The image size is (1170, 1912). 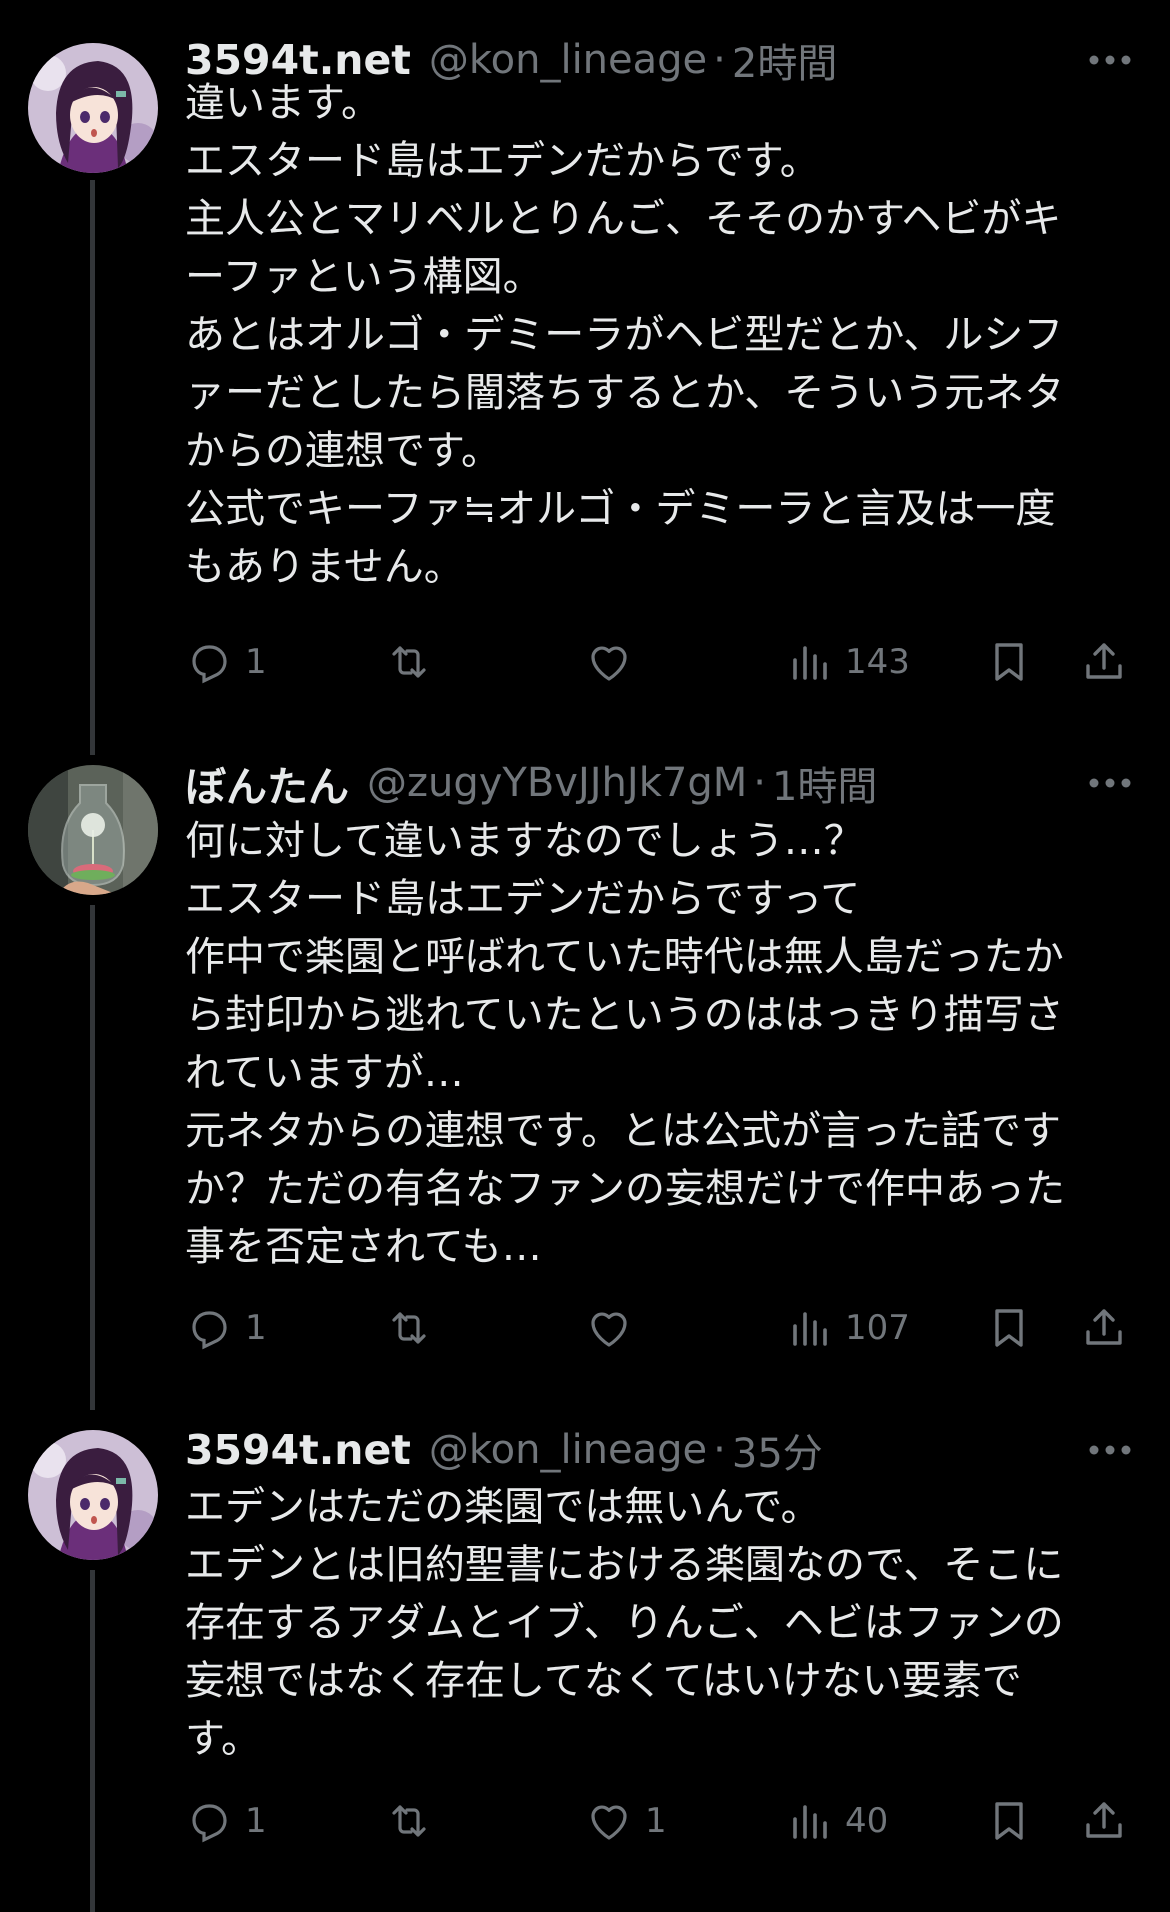 What do you see at coordinates (568, 1450) in the screenshot?
I see `user-handle: @kon_lineage` at bounding box center [568, 1450].